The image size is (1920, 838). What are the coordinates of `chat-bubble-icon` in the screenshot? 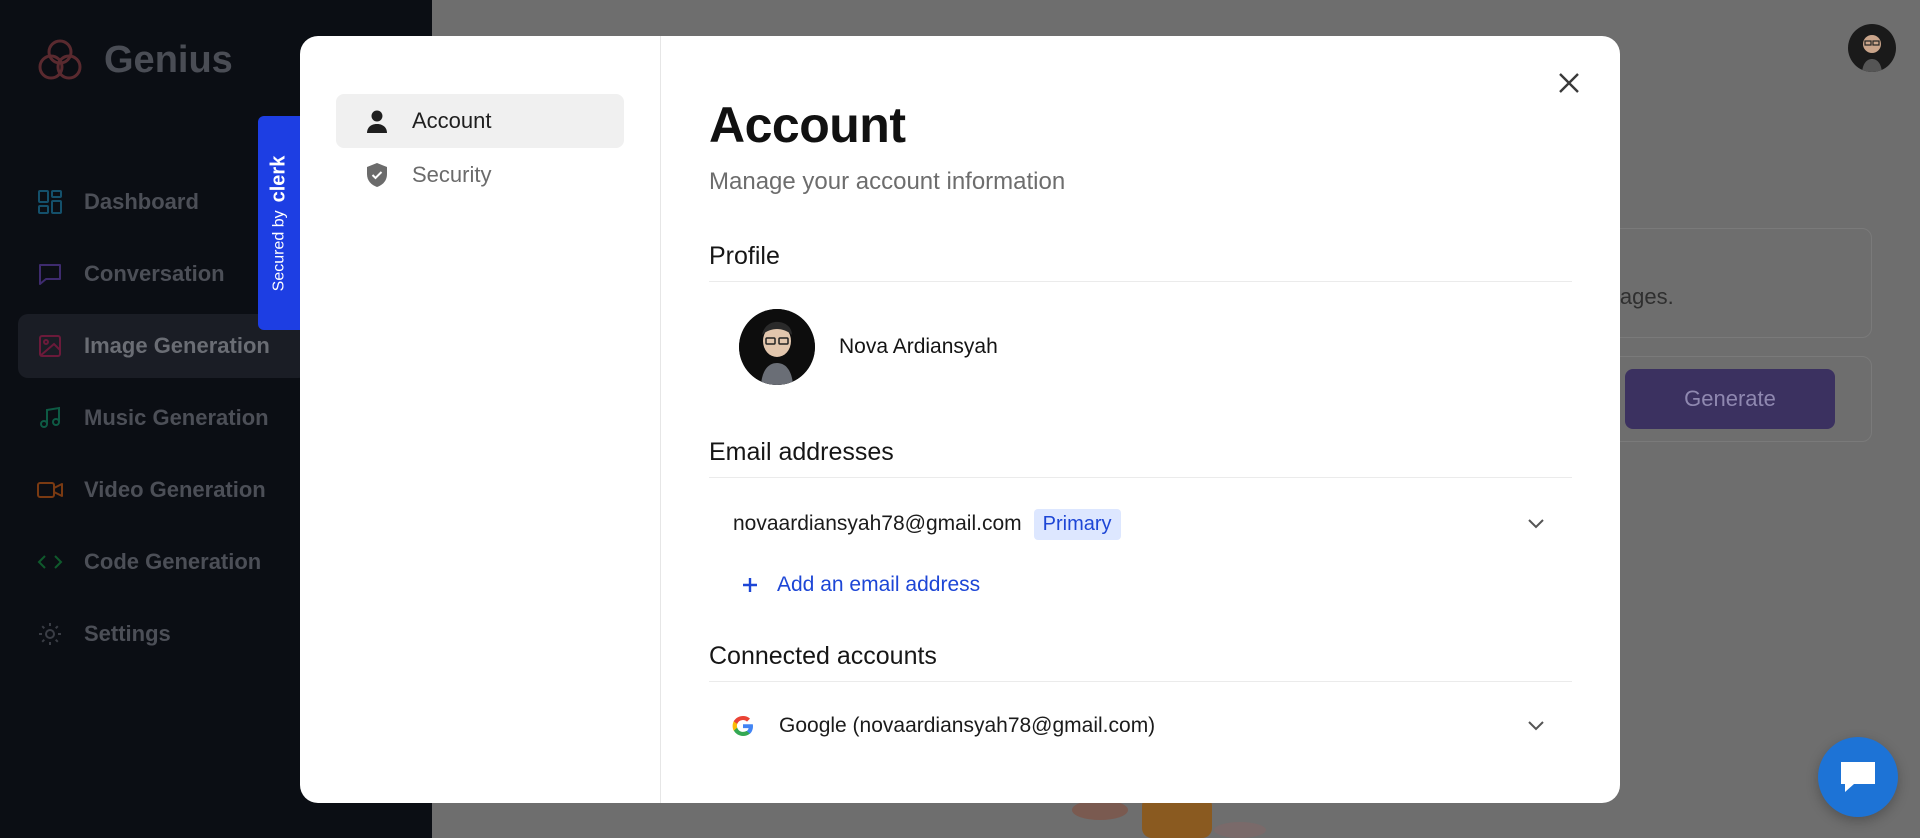 It's located at (1858, 777).